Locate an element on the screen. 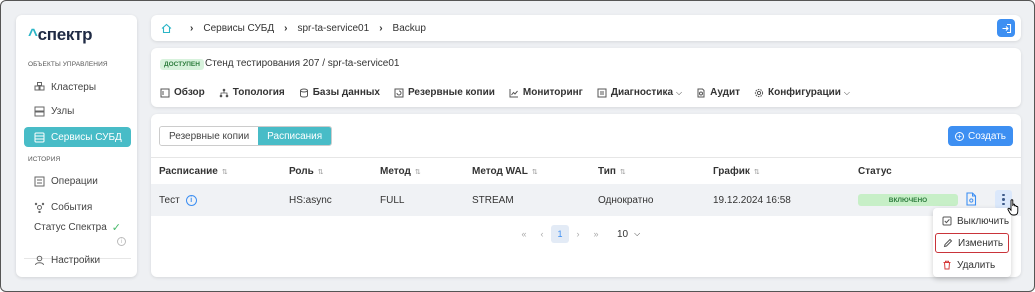 The width and height of the screenshot is (1035, 292). column-header-method: Метод ⇅ is located at coordinates (400, 171).